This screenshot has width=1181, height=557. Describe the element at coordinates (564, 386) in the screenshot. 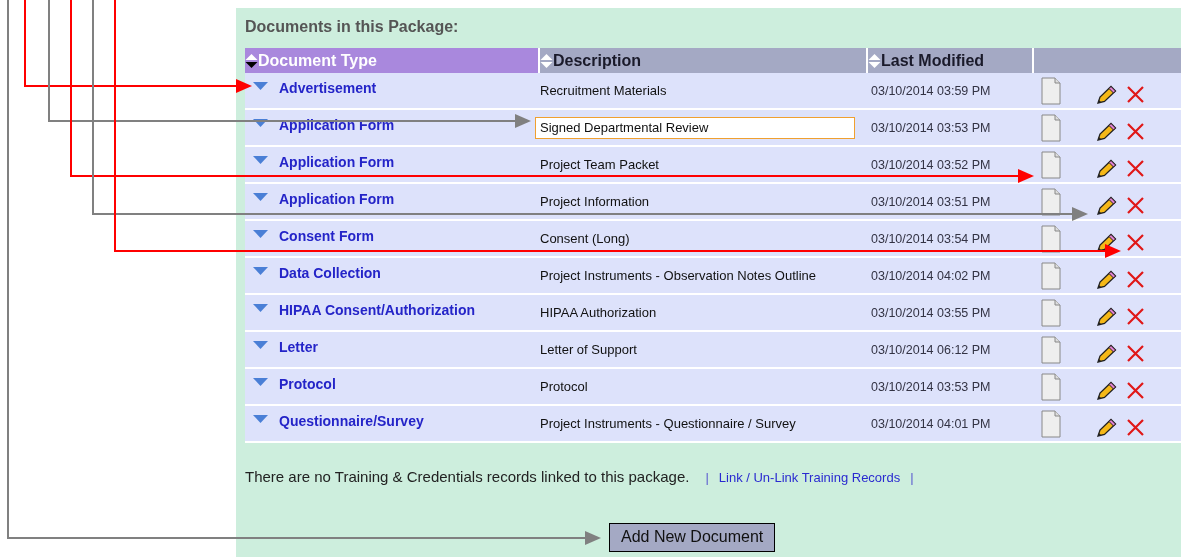

I see `description-text: Protocol` at that location.